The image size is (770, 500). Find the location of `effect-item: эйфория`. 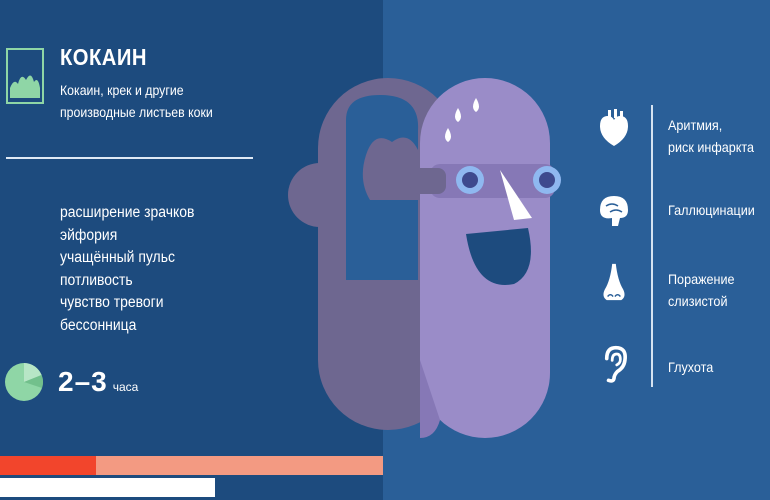

effect-item: эйфория is located at coordinates (89, 235).